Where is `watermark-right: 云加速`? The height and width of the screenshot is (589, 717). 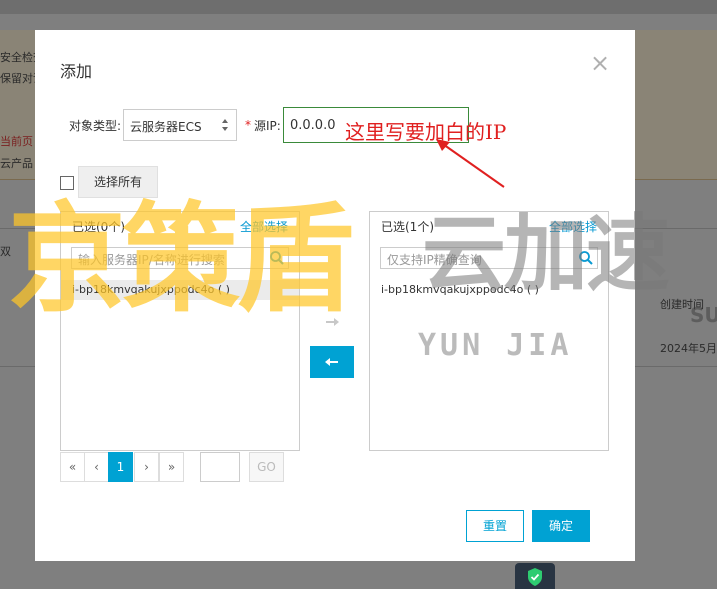 watermark-right: 云加速 is located at coordinates (546, 254).